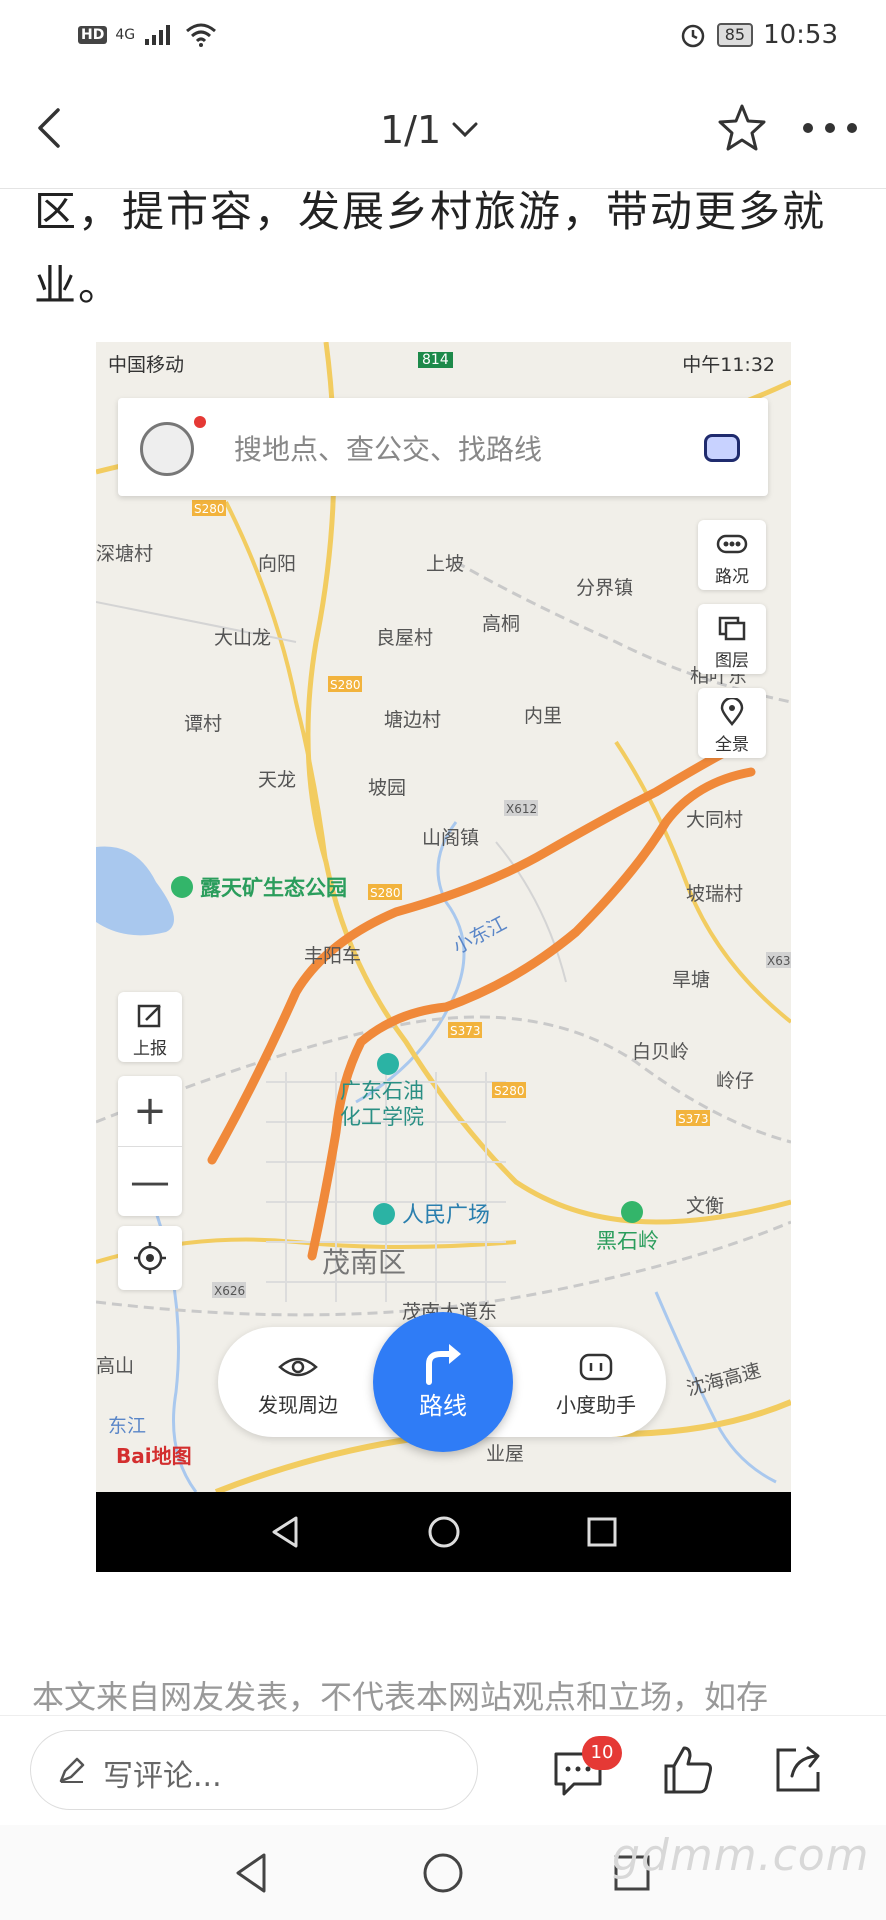 The image size is (886, 1920). What do you see at coordinates (388, 448) in the screenshot?
I see `search-placeholder: 搜地点、查公交、找路线` at bounding box center [388, 448].